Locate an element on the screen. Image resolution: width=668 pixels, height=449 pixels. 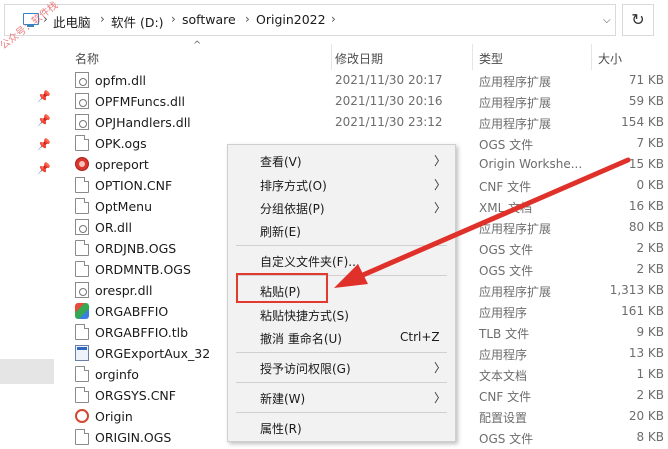
sort-ascending-icon: ^ is located at coordinates (197, 45).